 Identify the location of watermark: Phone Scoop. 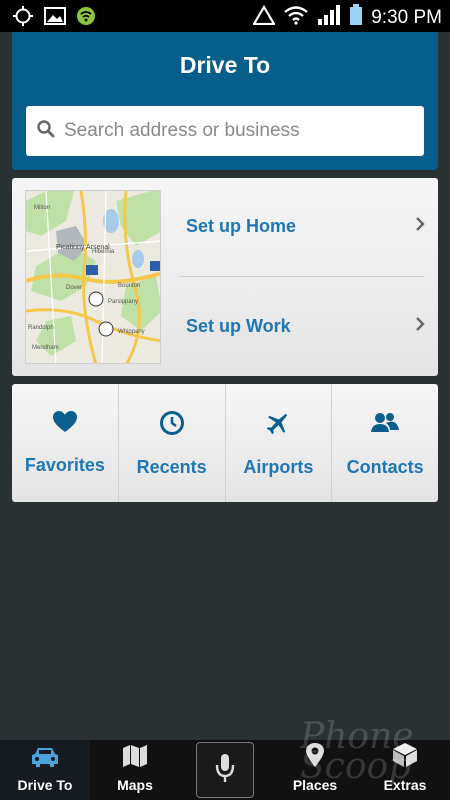
(357, 751).